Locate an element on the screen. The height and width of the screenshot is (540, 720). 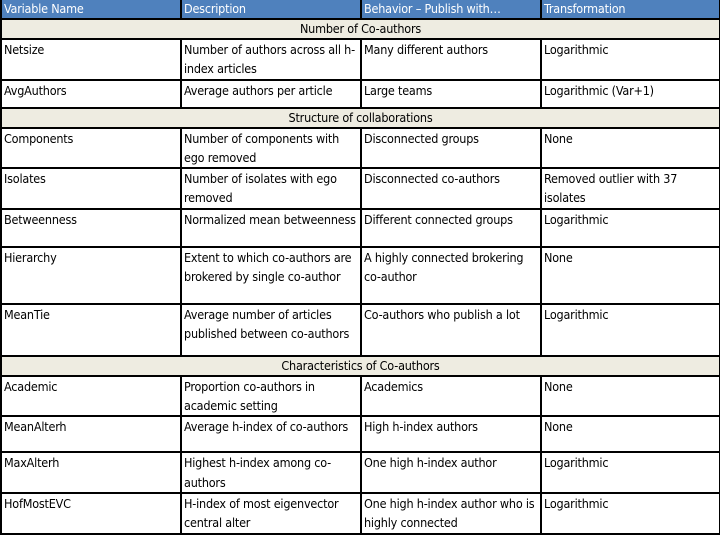
behavior: Academics is located at coordinates (451, 396).